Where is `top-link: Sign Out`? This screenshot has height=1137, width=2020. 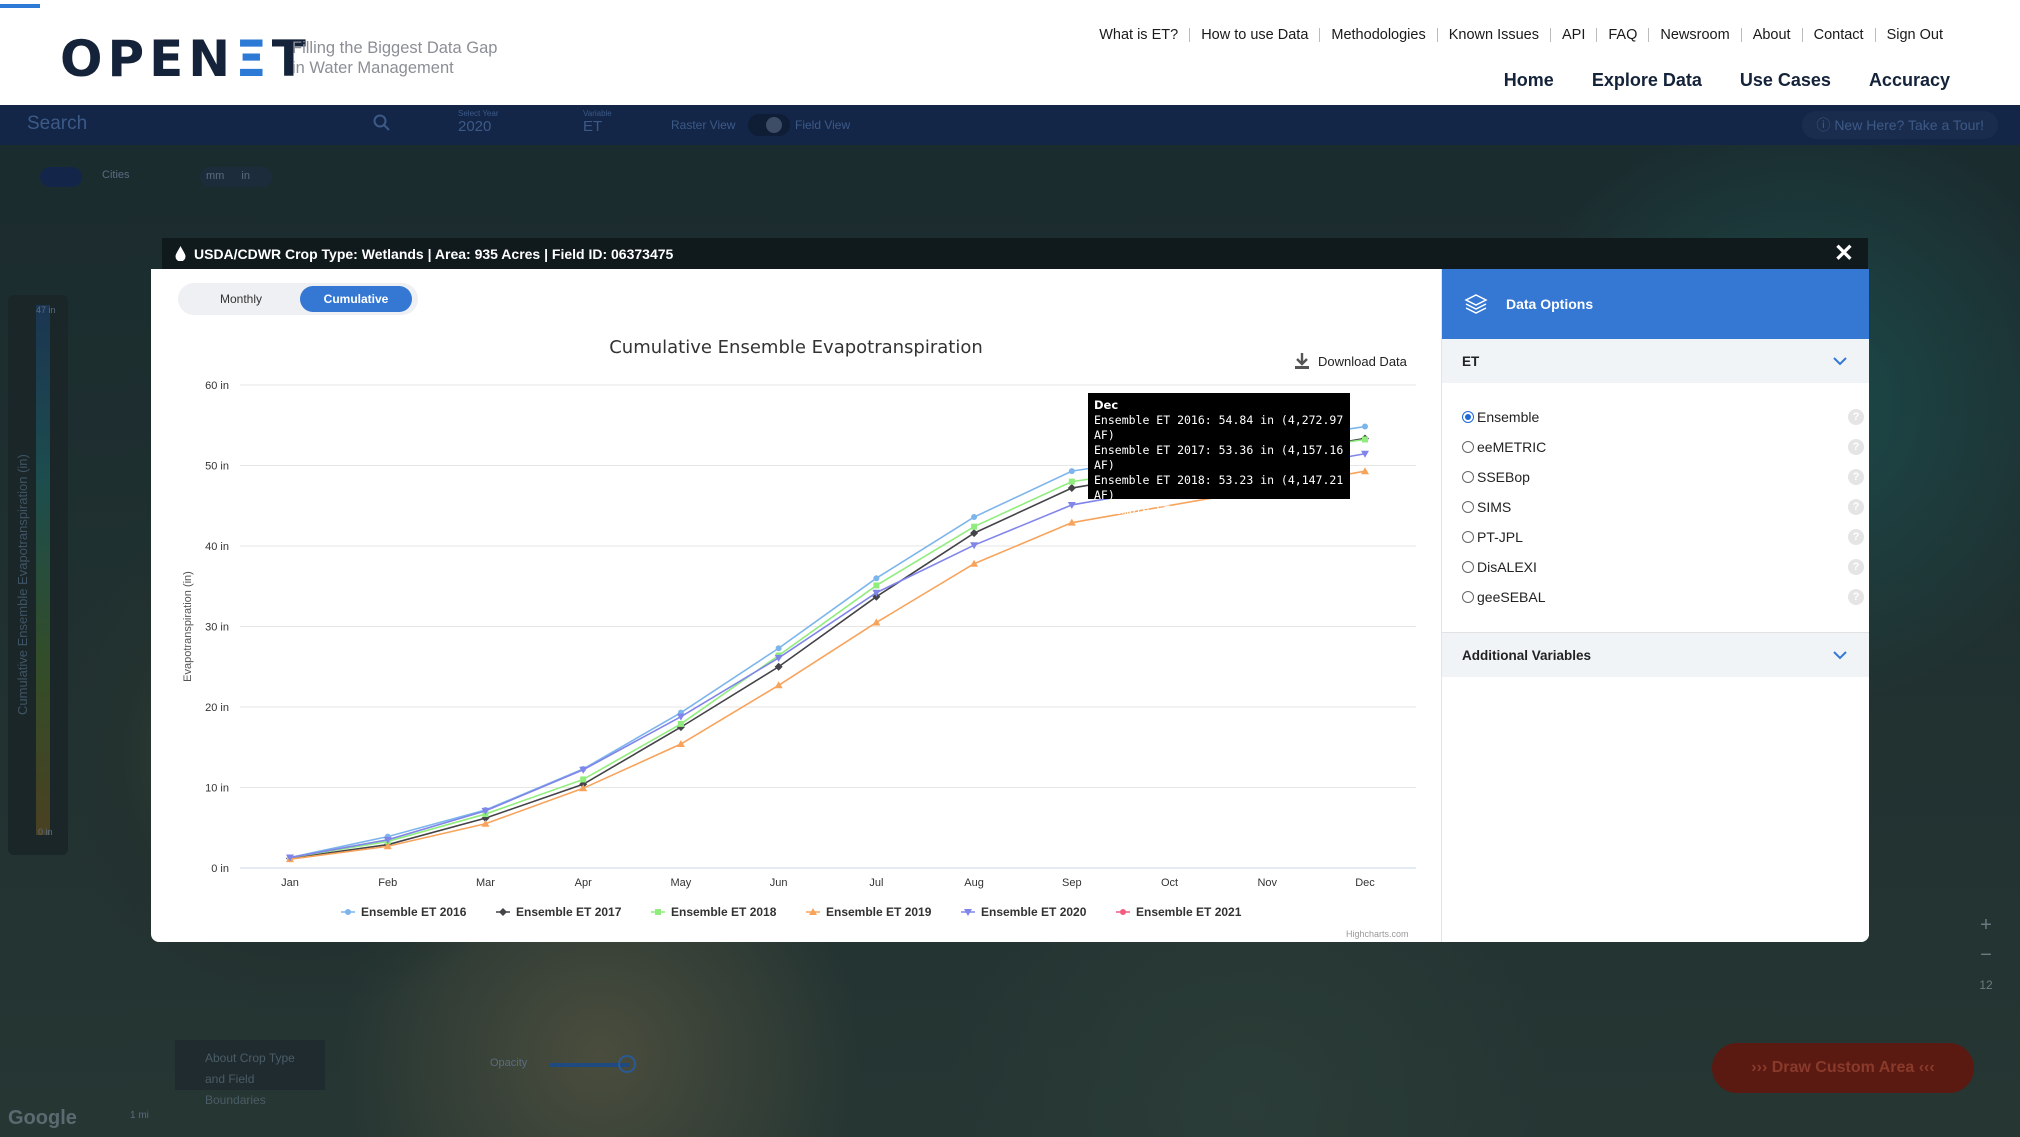 top-link: Sign Out is located at coordinates (1914, 35).